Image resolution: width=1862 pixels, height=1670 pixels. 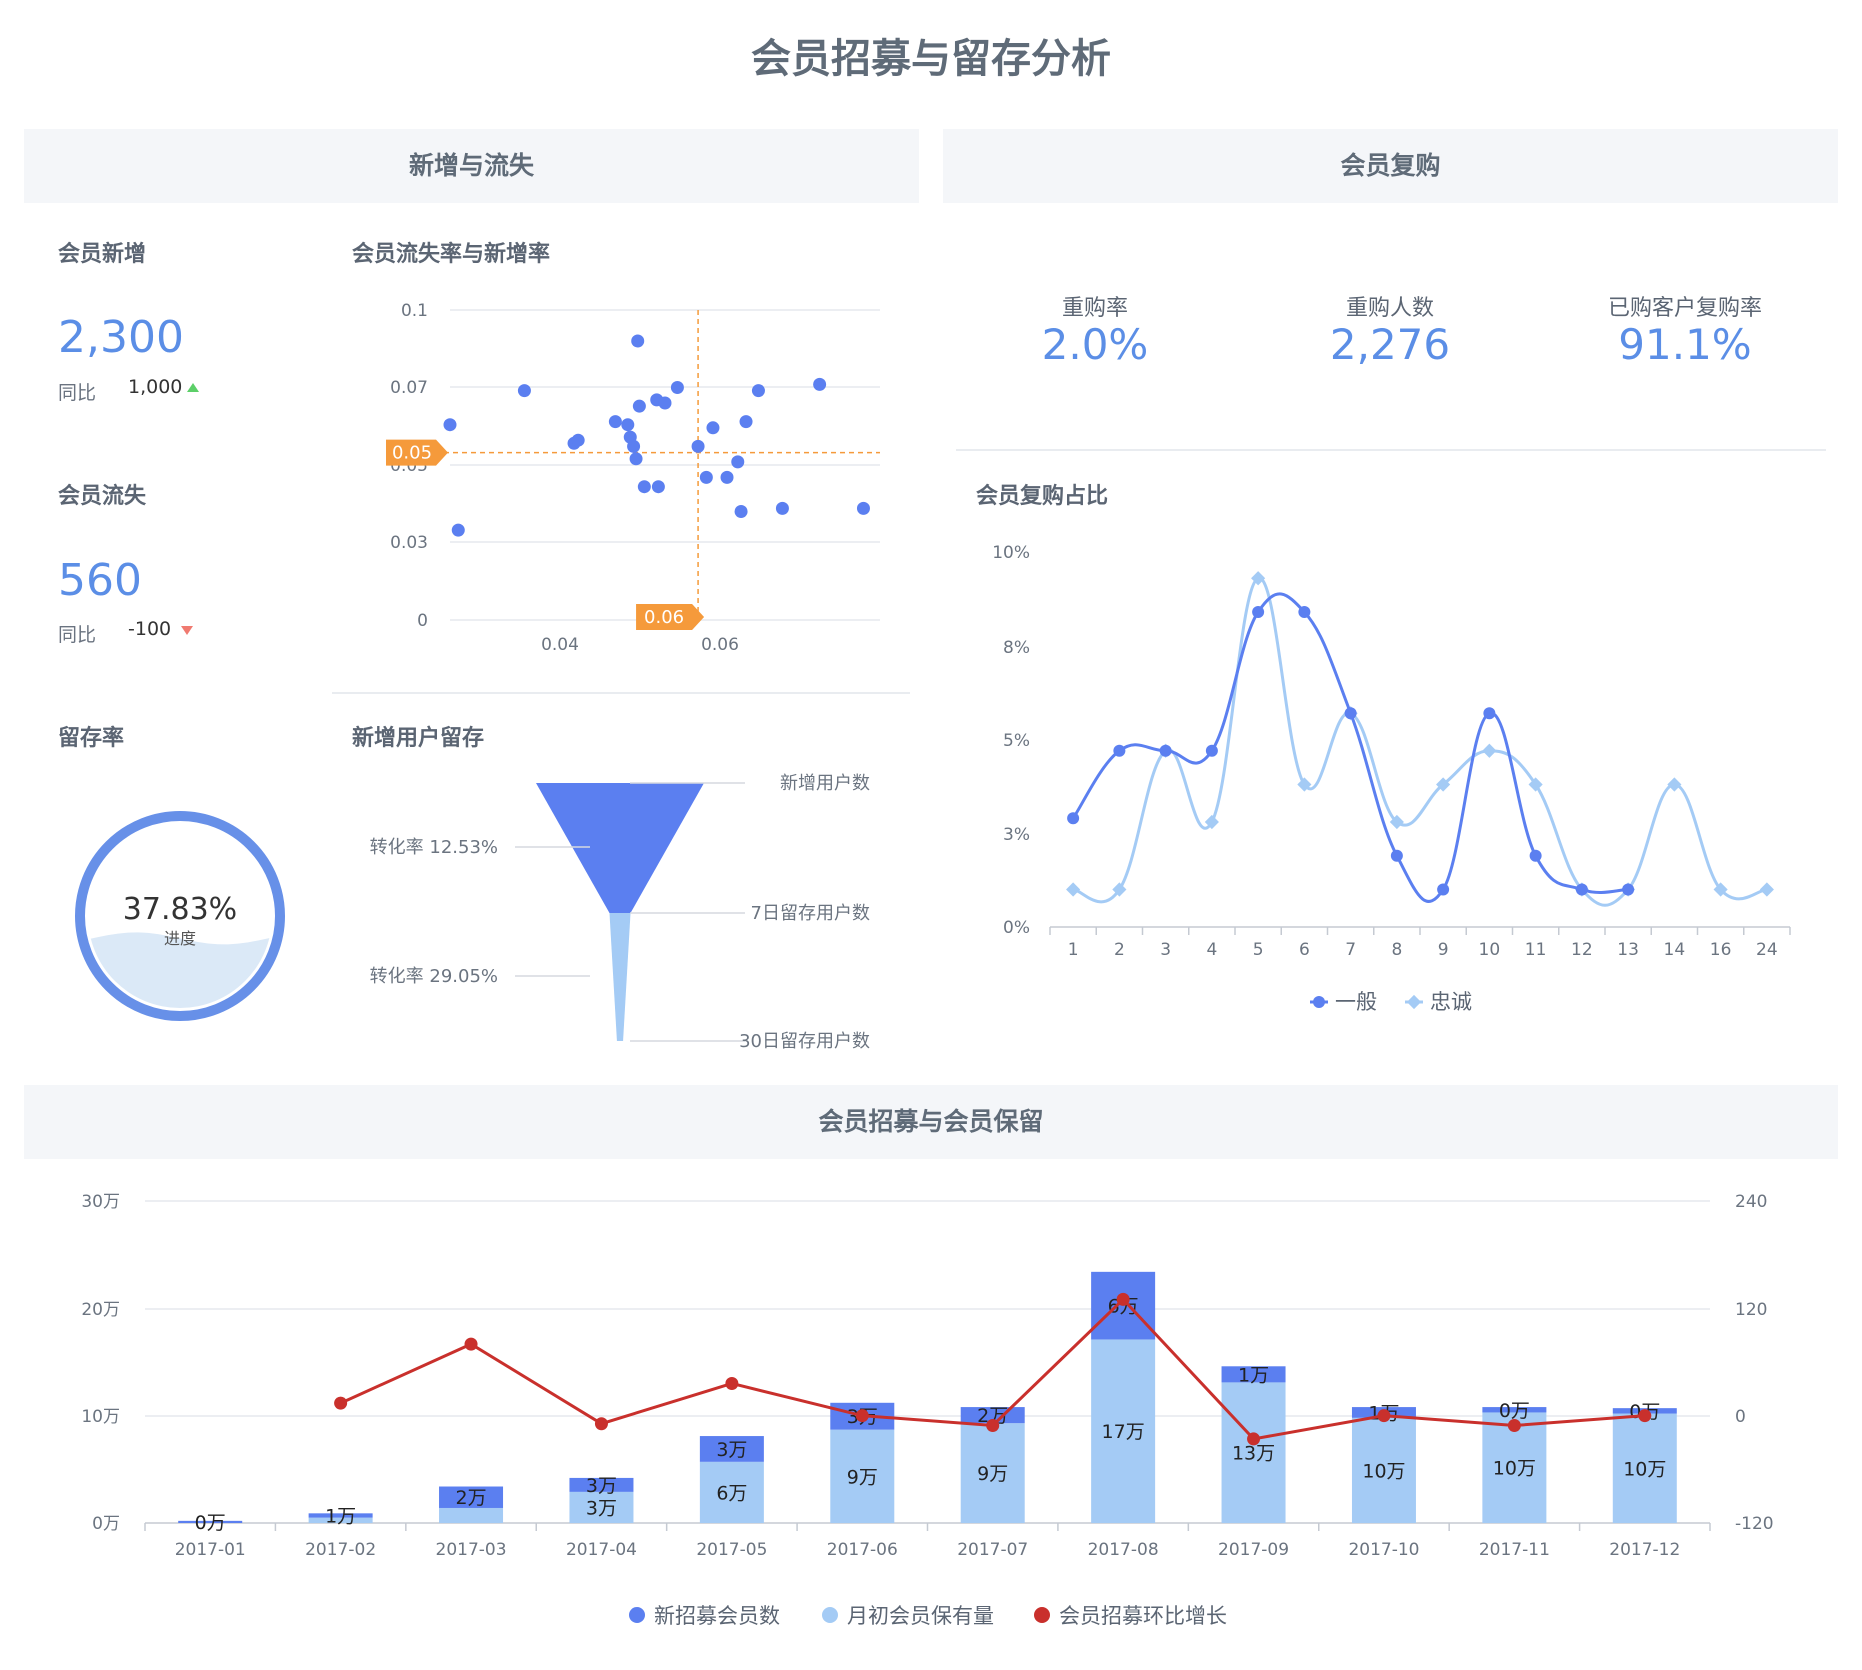 I want to click on x-tick-label: 13, so click(x=1628, y=950).